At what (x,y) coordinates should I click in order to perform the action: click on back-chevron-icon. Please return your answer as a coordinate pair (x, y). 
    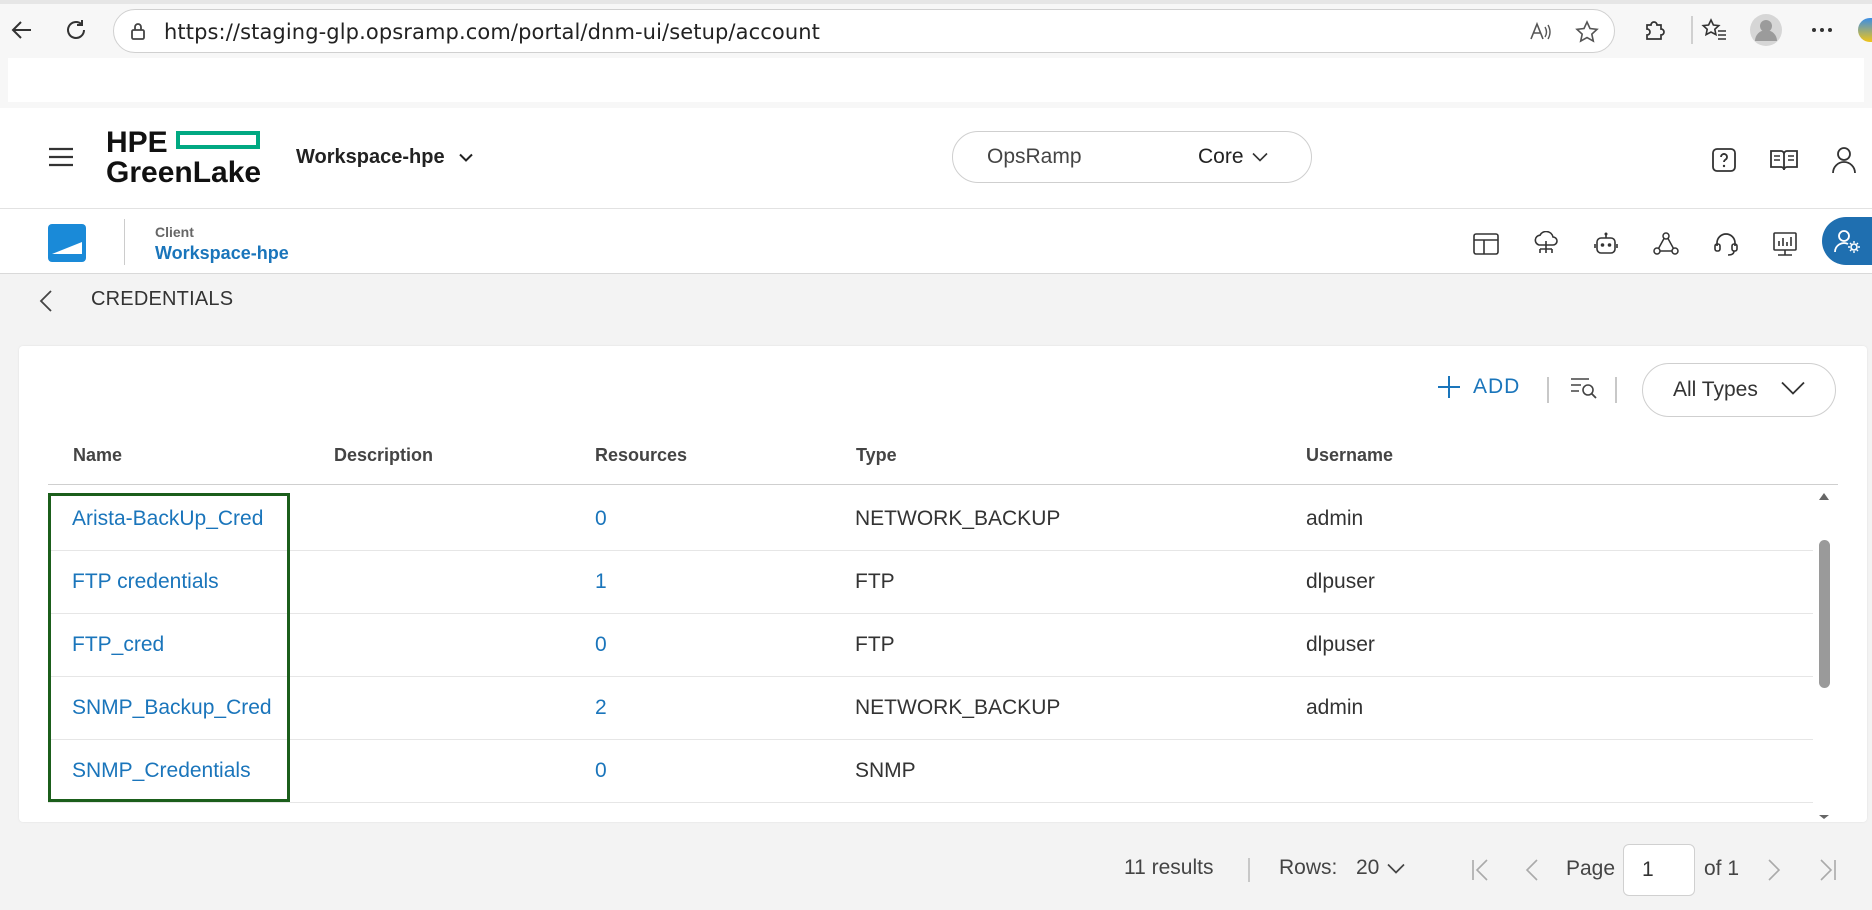
    Looking at the image, I should click on (46, 301).